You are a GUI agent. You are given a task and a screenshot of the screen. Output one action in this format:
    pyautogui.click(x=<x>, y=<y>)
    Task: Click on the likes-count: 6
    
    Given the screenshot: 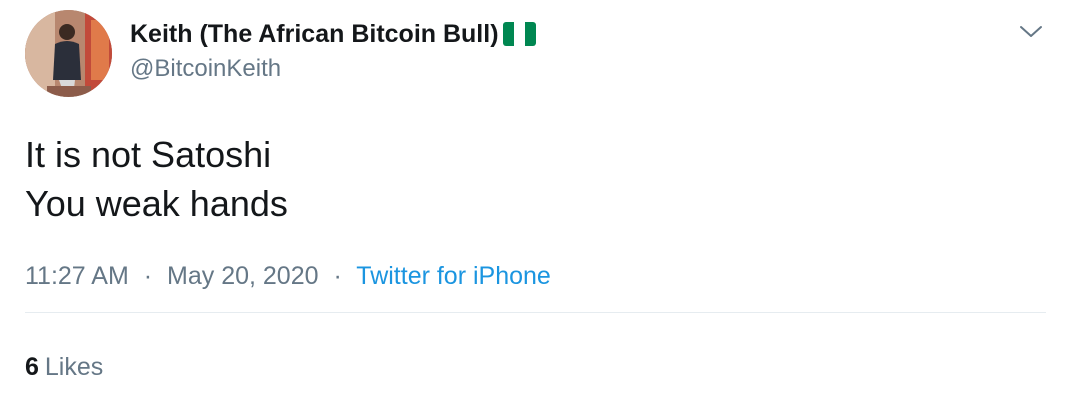 What is the action you would take?
    pyautogui.click(x=32, y=367)
    